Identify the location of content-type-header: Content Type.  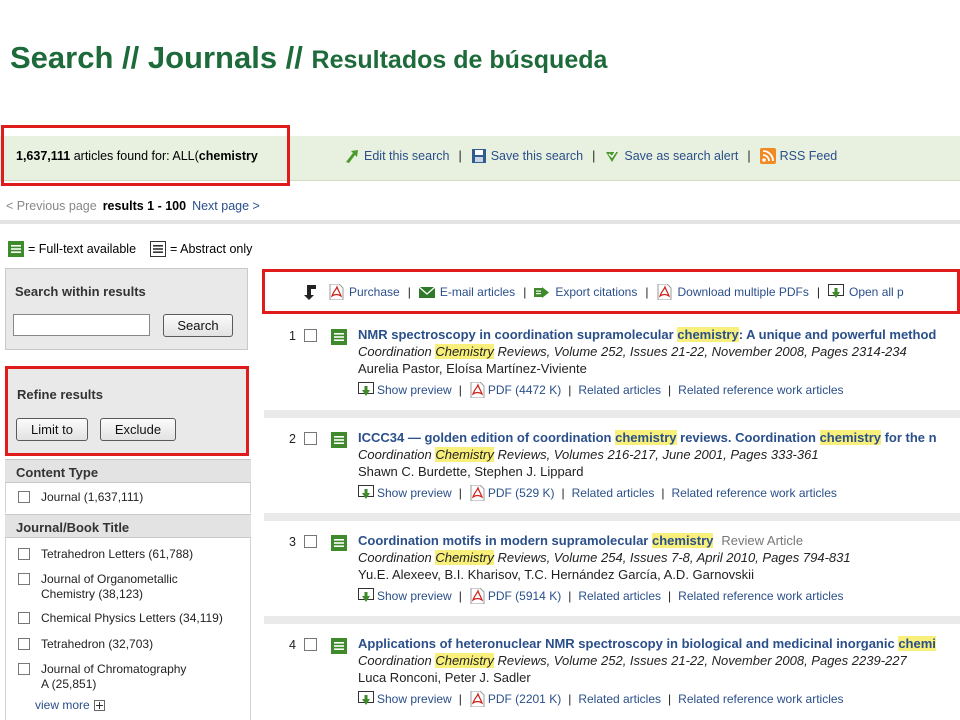
(128, 471).